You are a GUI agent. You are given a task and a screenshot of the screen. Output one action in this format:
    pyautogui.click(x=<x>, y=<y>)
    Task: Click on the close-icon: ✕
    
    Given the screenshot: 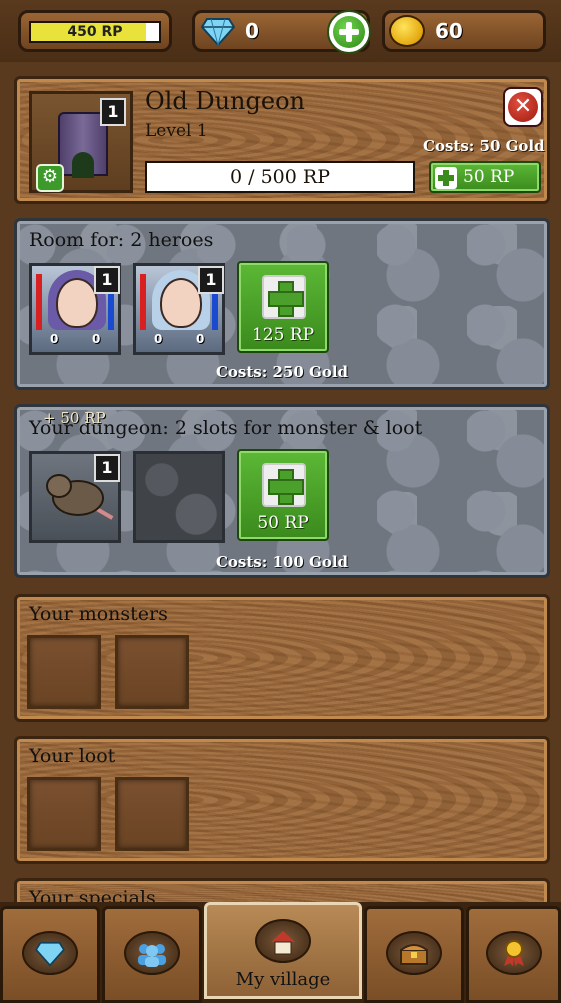 What is the action you would take?
    pyautogui.click(x=523, y=107)
    